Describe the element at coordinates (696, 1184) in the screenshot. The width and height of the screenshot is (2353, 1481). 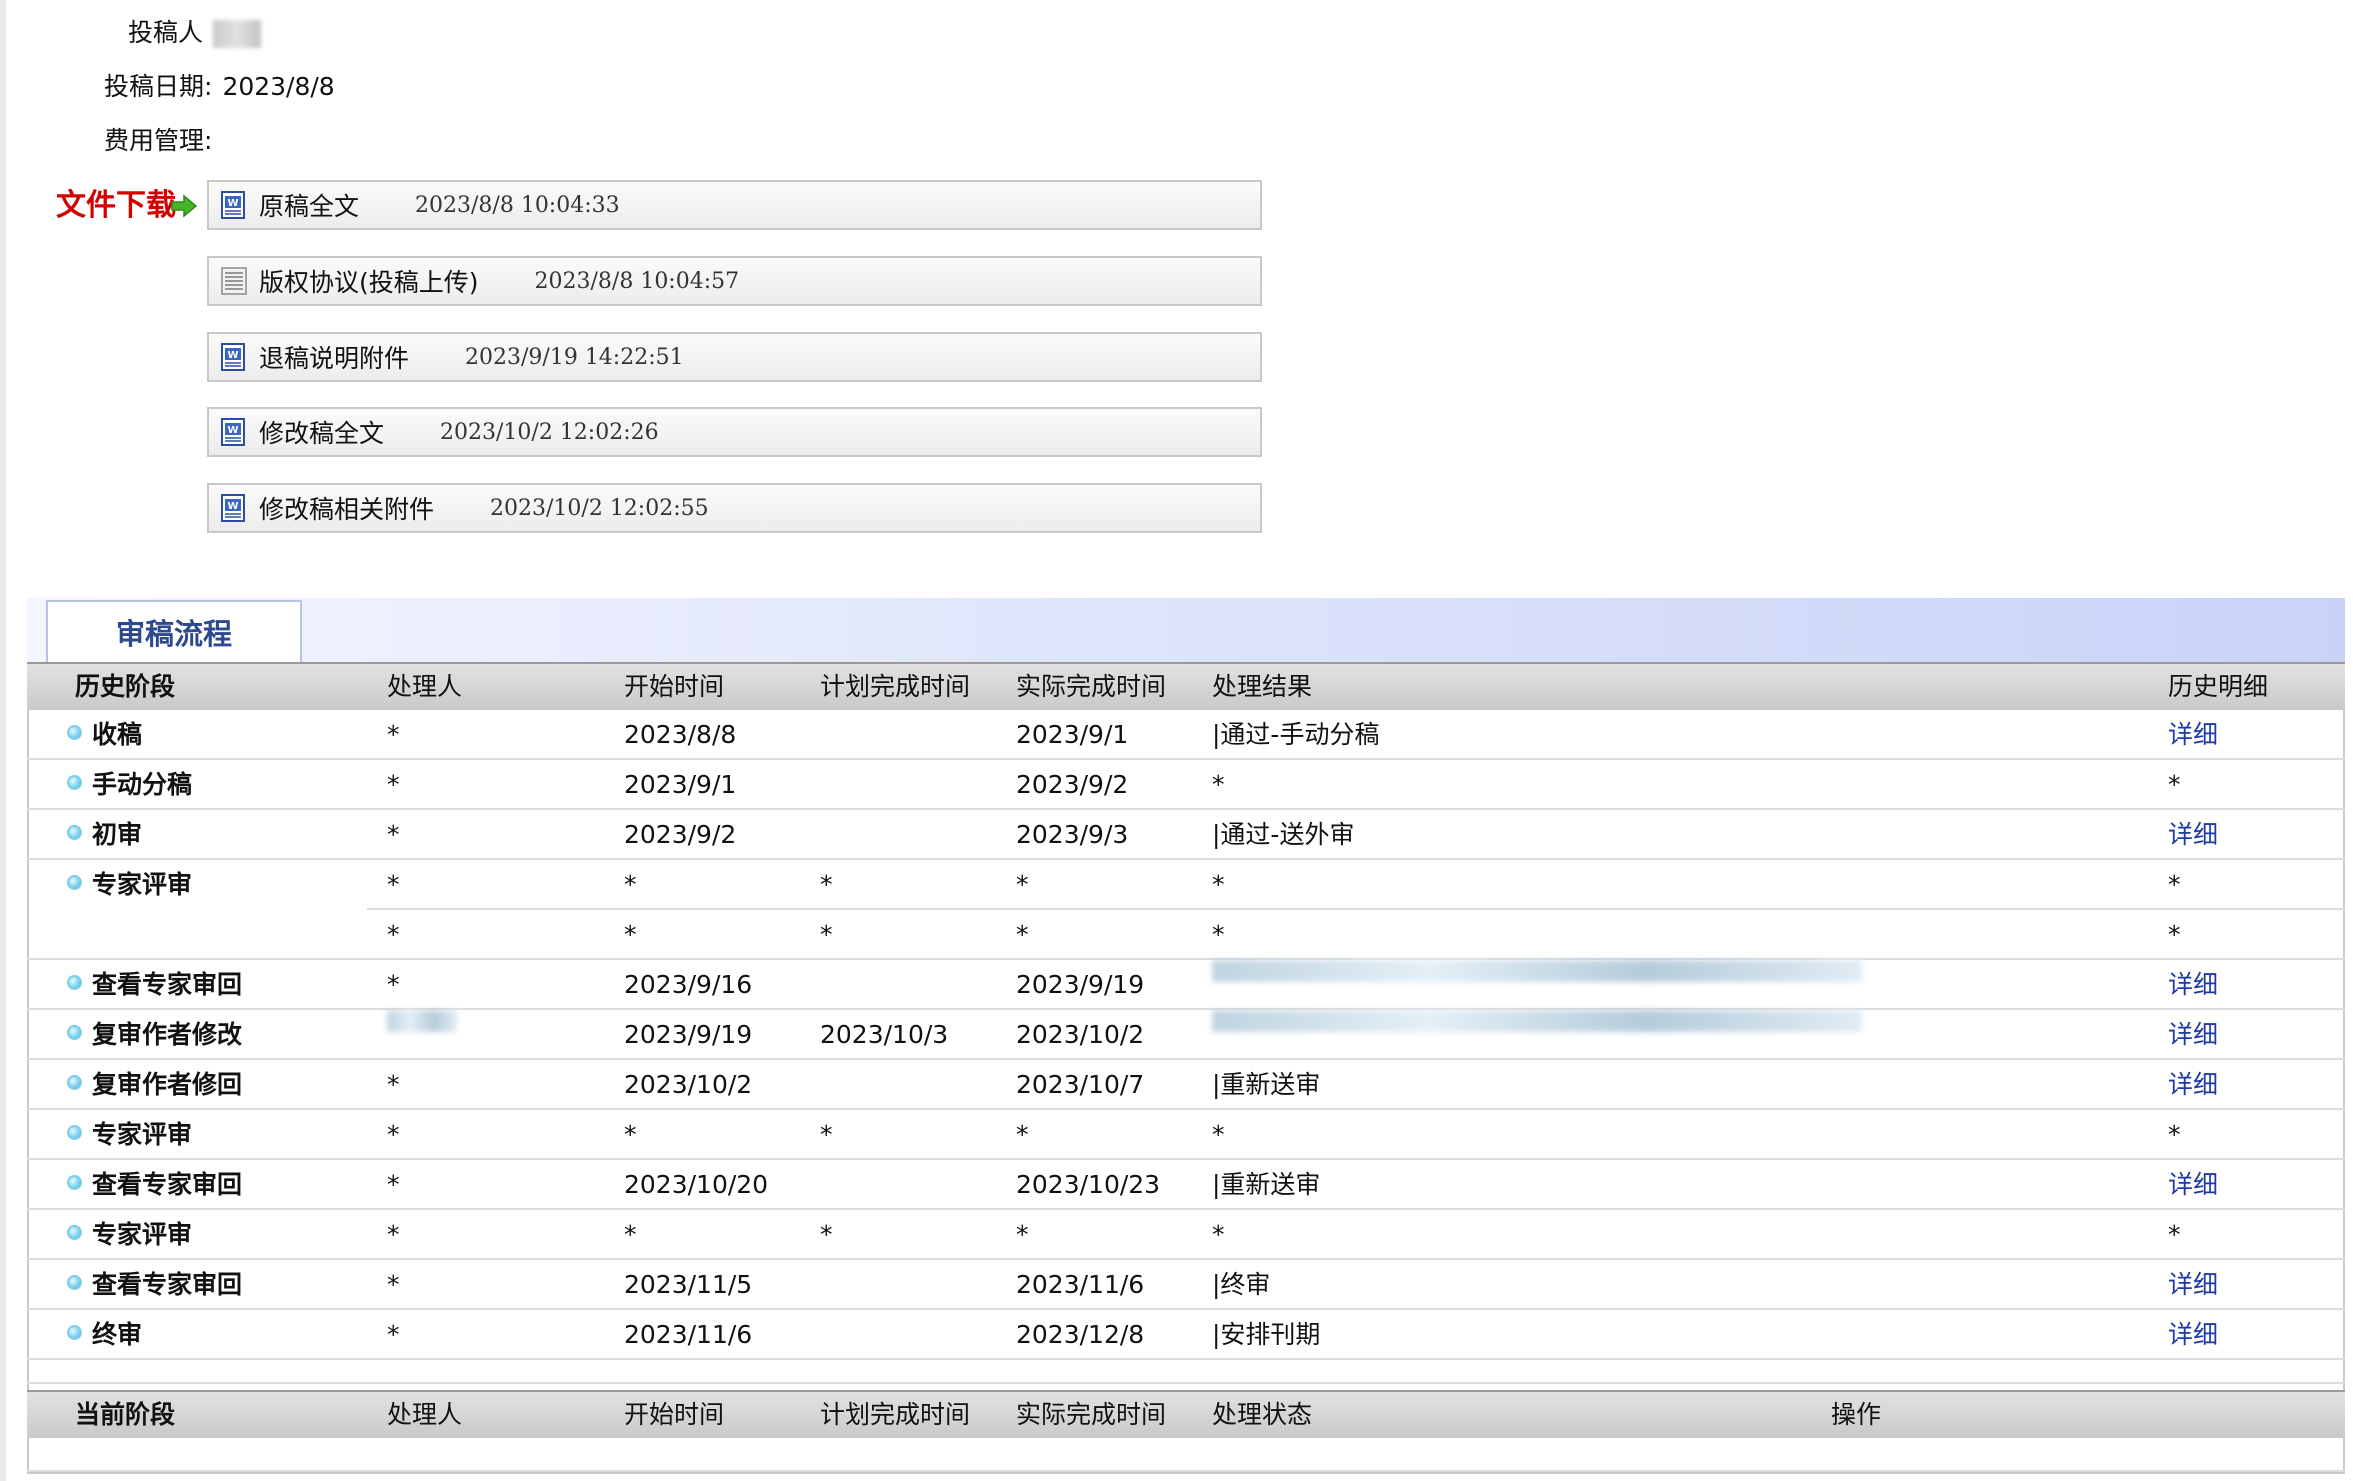
I see `start-time: 2023/10/20` at that location.